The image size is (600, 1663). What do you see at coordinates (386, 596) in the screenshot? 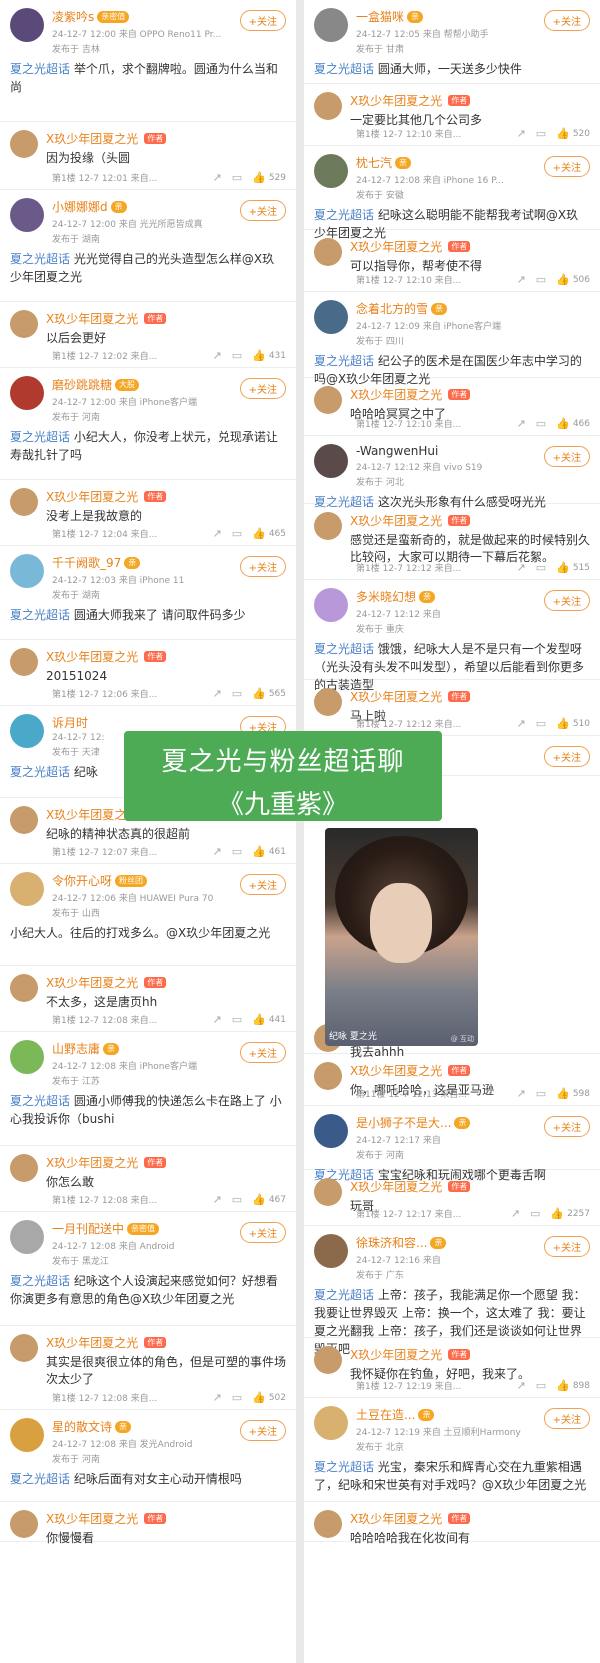
I see `username: 多米晓幻想` at bounding box center [386, 596].